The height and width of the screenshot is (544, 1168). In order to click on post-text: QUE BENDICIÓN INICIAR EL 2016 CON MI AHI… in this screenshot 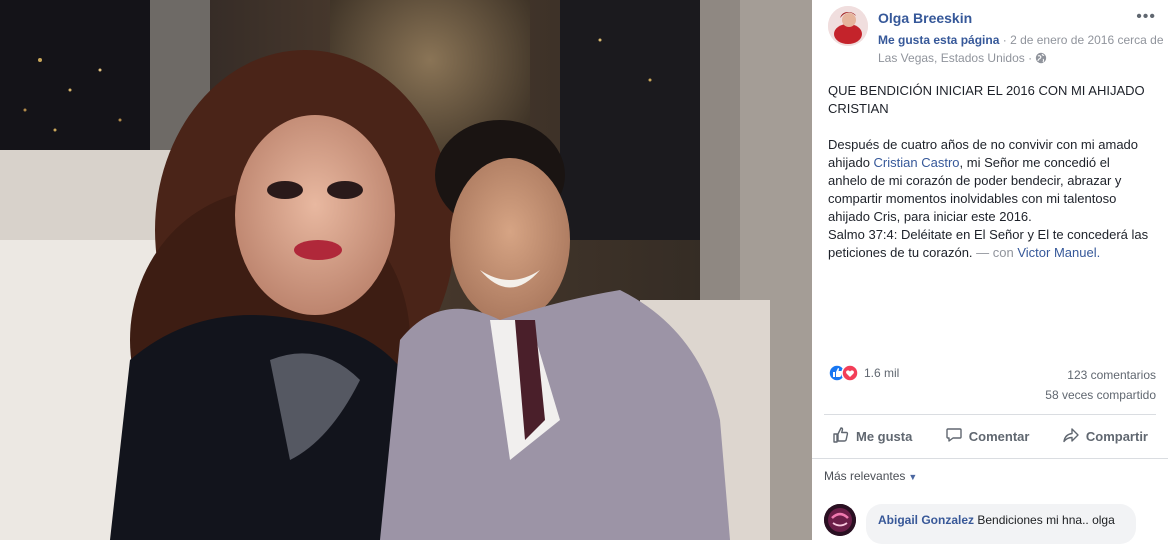, I will do `click(989, 181)`.